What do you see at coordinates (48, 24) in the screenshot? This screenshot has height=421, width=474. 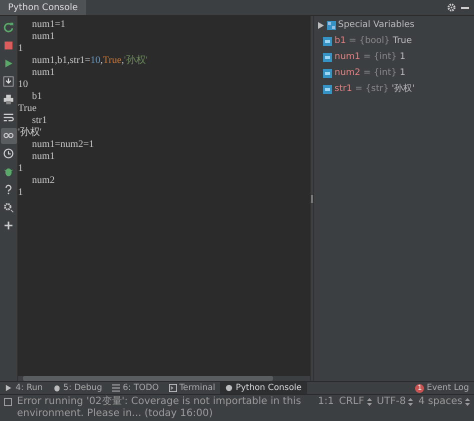 I see `console-input-line: num1=1` at bounding box center [48, 24].